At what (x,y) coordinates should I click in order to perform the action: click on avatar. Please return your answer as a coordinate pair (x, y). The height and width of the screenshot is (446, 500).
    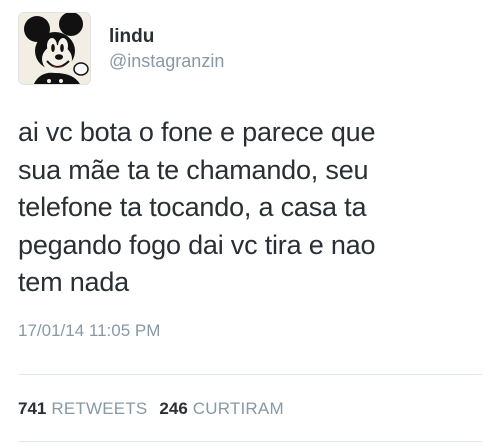
    Looking at the image, I should click on (54, 48).